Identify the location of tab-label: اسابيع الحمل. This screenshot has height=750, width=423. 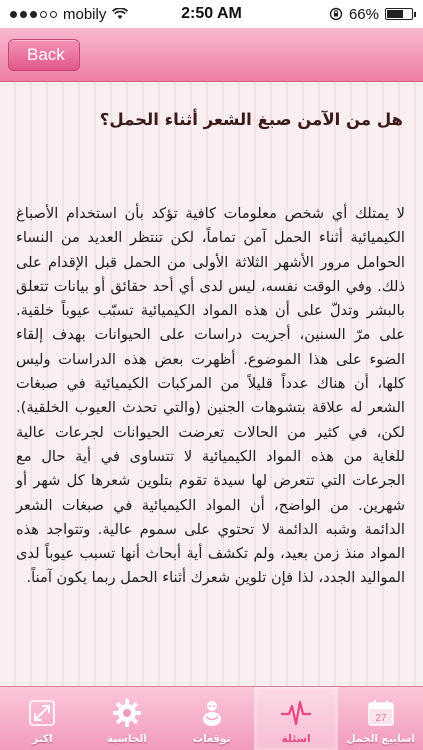
(380, 739).